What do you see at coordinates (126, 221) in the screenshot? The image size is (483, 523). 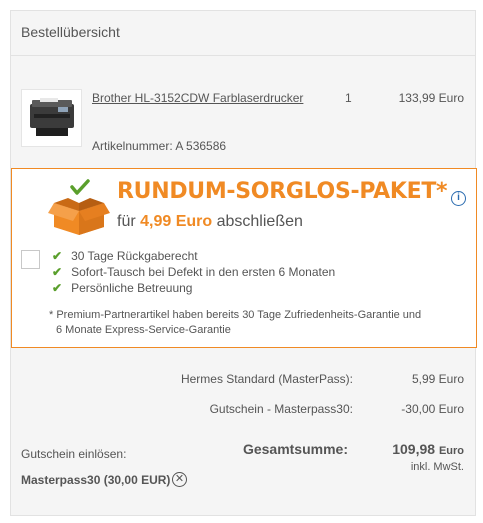 I see `promo-subtitle-prefix: für` at bounding box center [126, 221].